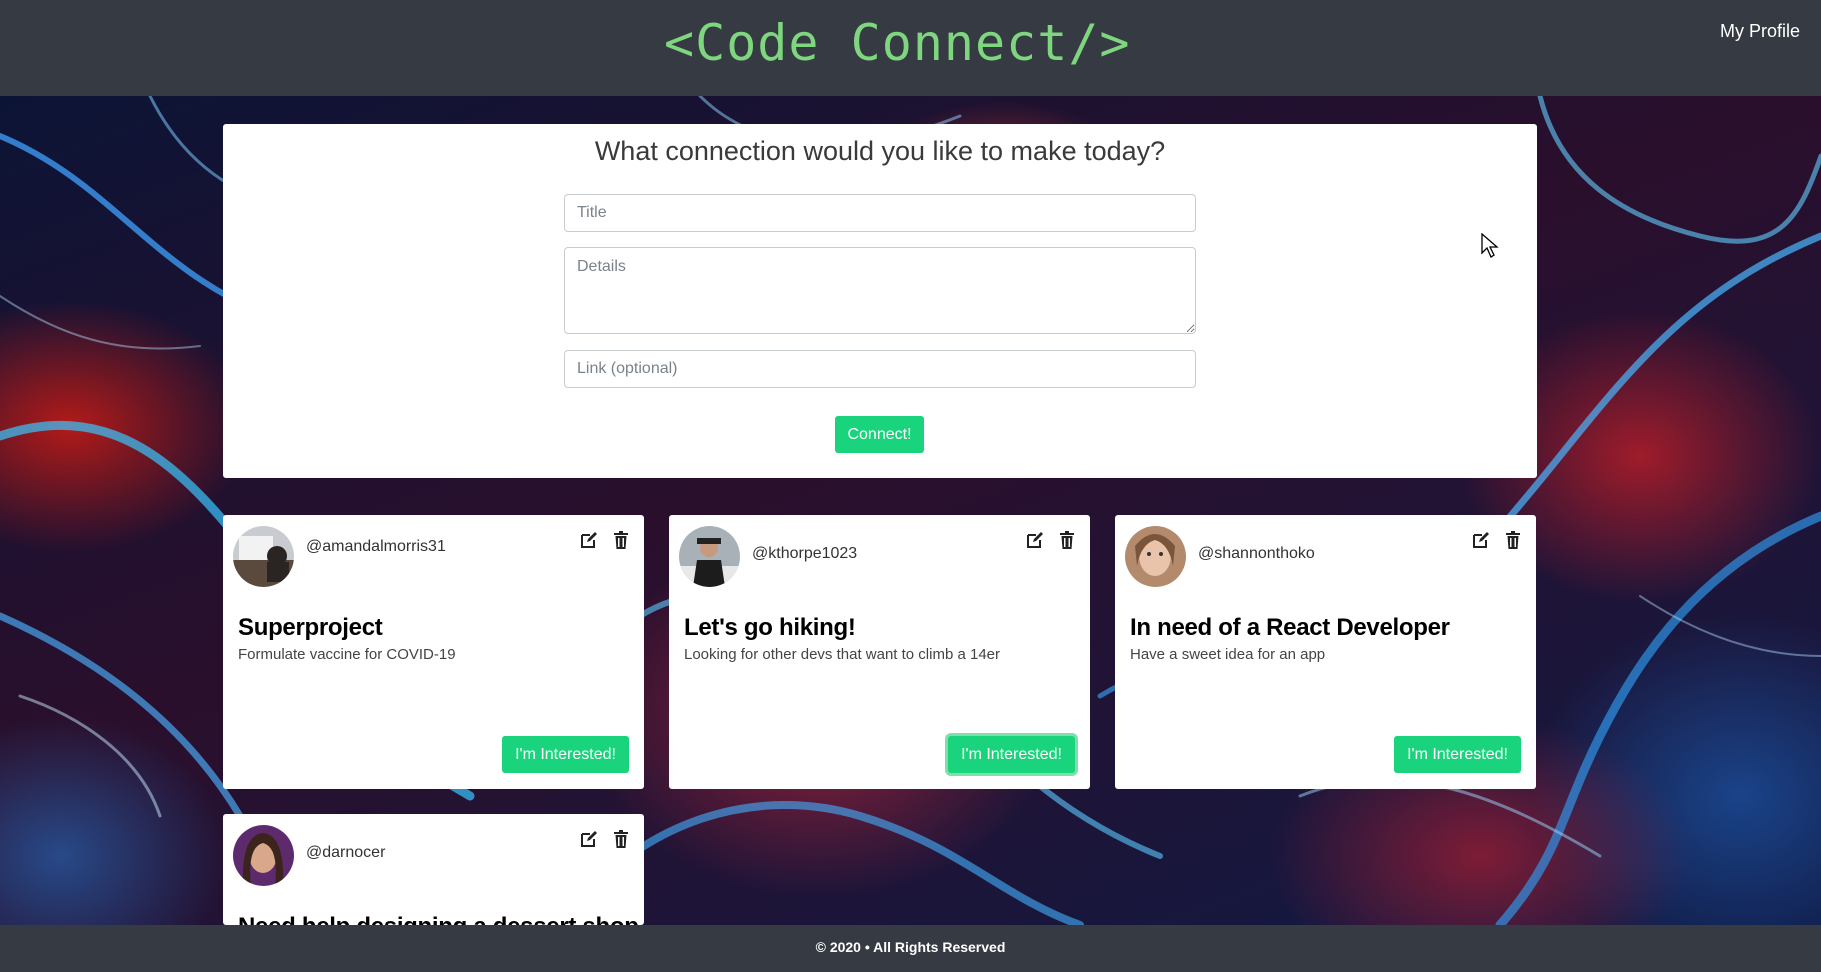  I want to click on post-details: Have a sweet idea for an app, so click(1228, 654).